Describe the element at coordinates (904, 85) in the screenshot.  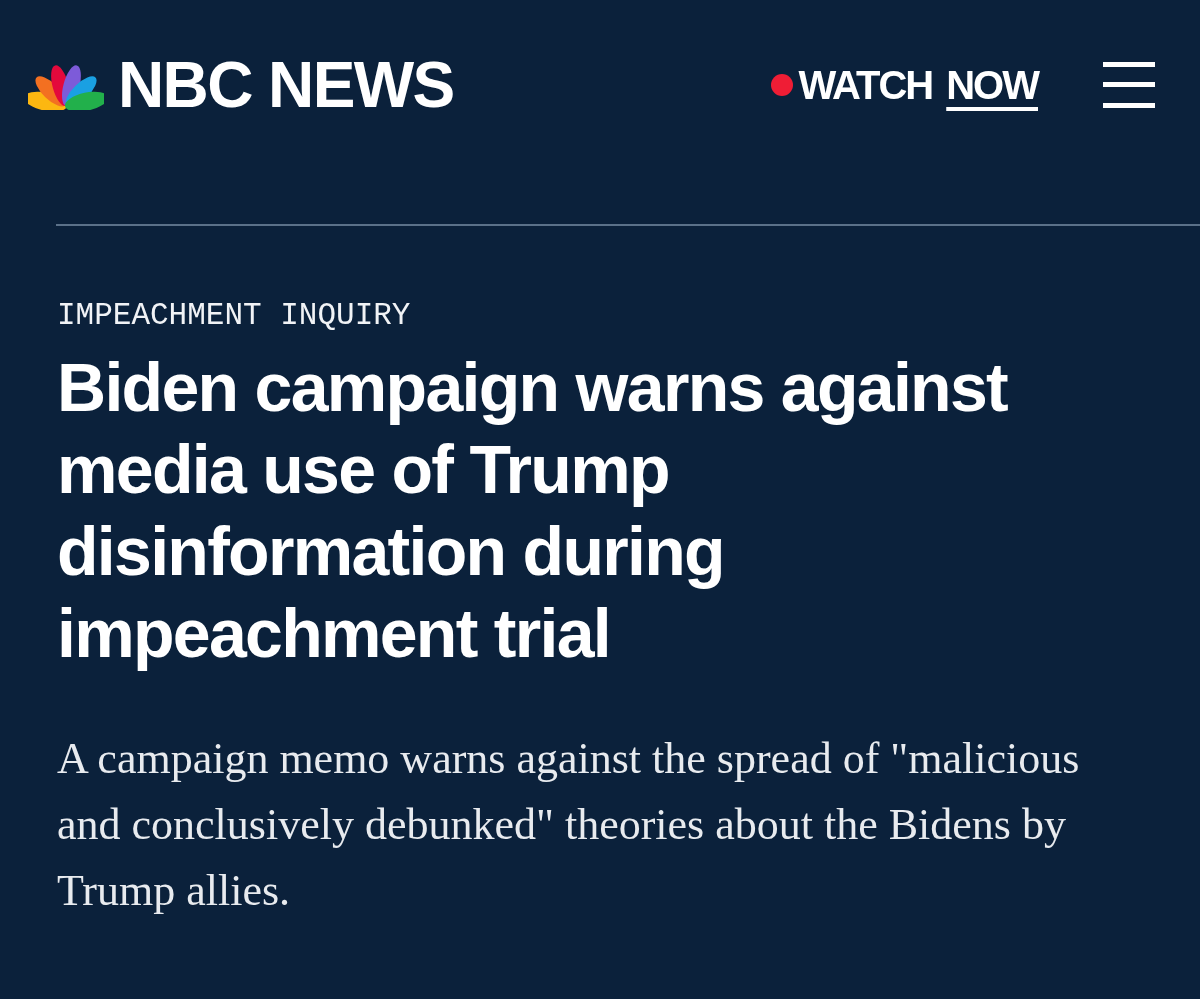
I see `watch-now-link: WATCH NOW` at that location.